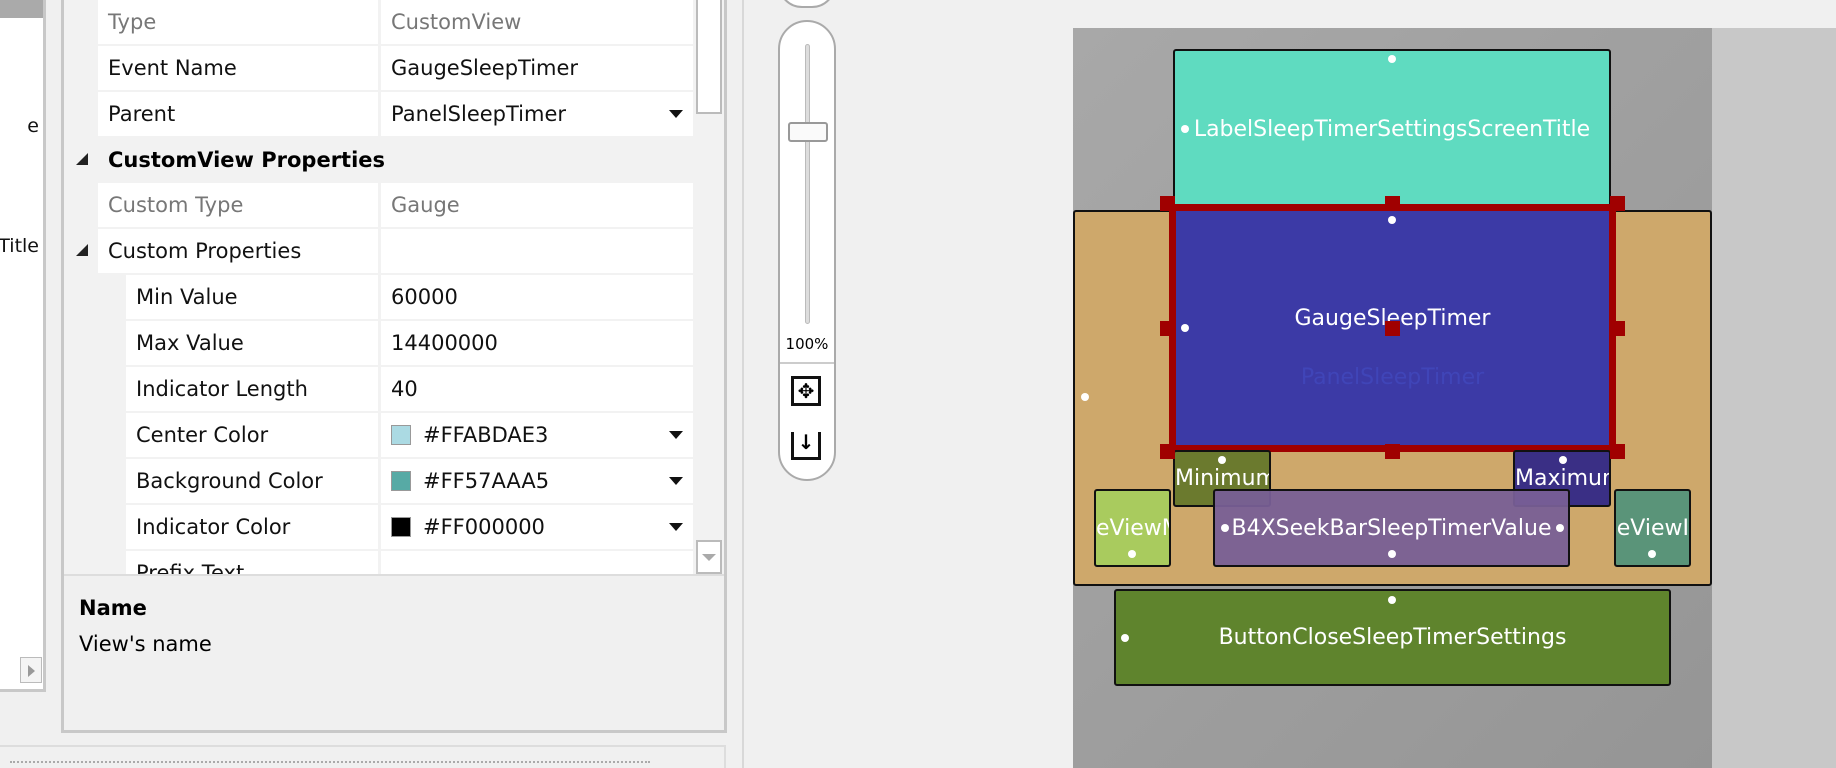  I want to click on parent-dropdown: PanelSleepTimer, so click(537, 114).